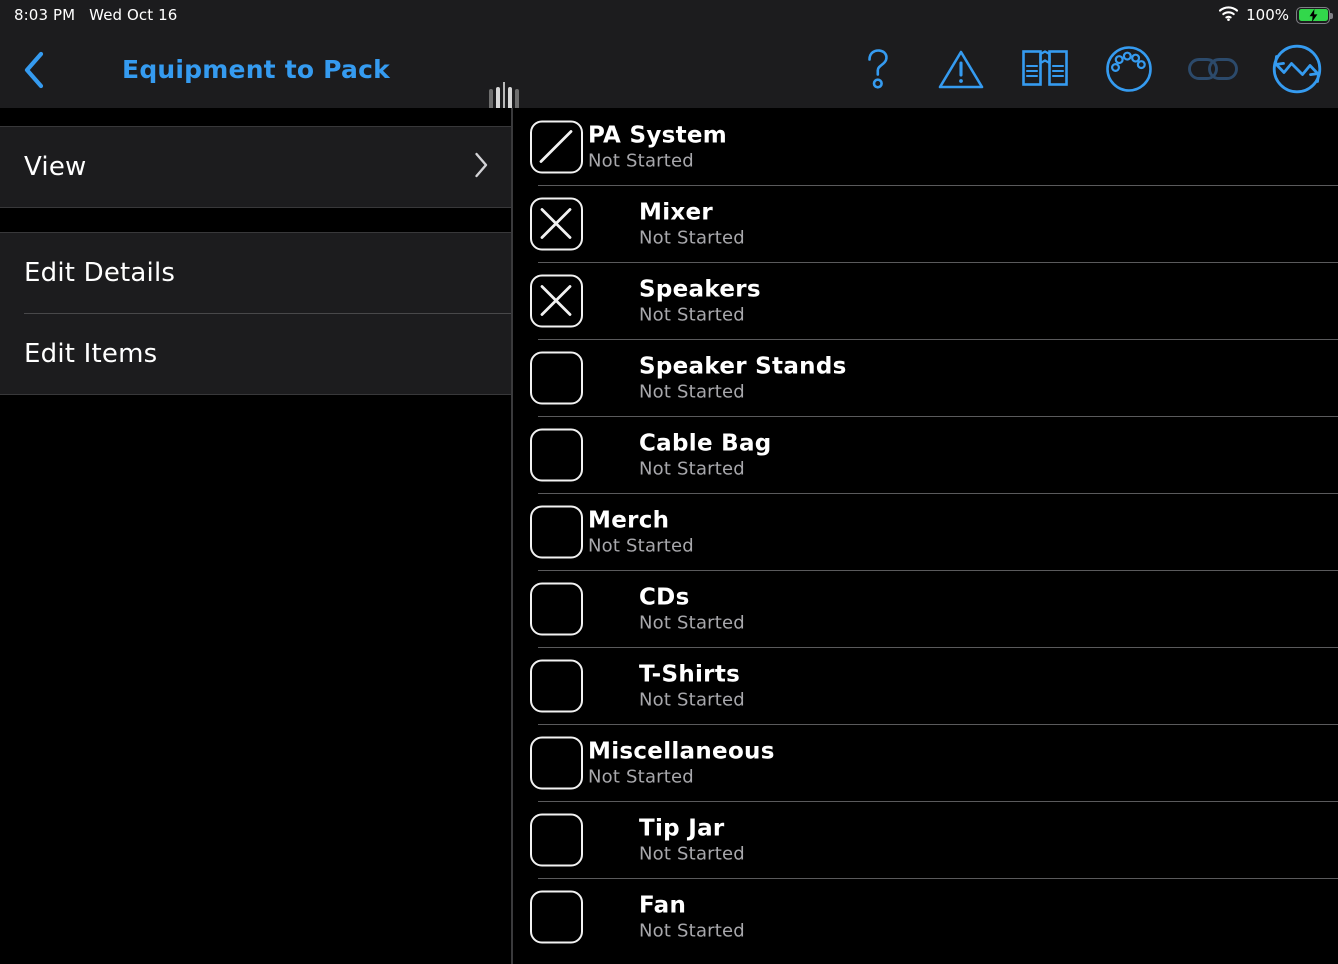 This screenshot has height=964, width=1338. What do you see at coordinates (629, 519) in the screenshot?
I see `list-item-title: Merch` at bounding box center [629, 519].